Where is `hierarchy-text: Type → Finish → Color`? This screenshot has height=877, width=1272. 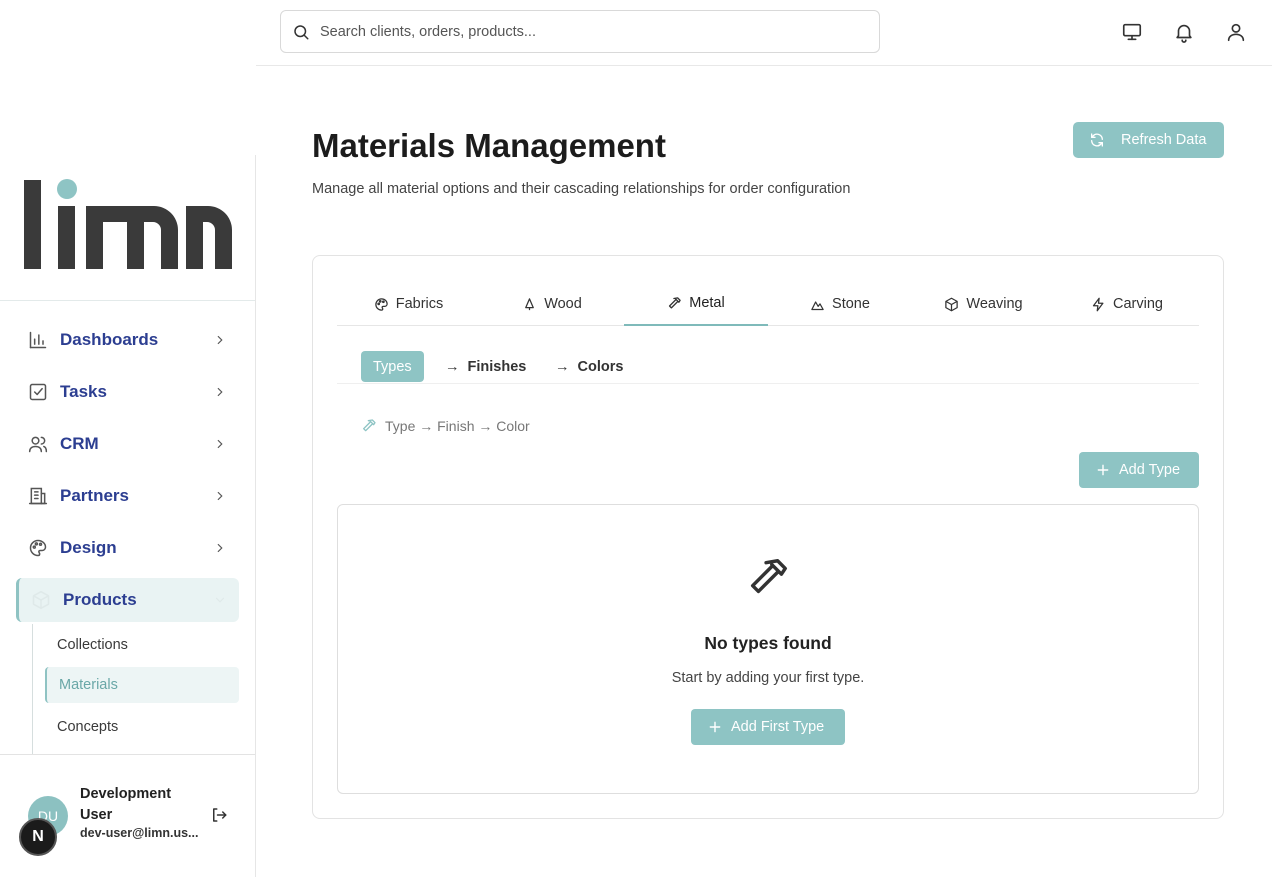
hierarchy-text: Type → Finish → Color is located at coordinates (457, 426).